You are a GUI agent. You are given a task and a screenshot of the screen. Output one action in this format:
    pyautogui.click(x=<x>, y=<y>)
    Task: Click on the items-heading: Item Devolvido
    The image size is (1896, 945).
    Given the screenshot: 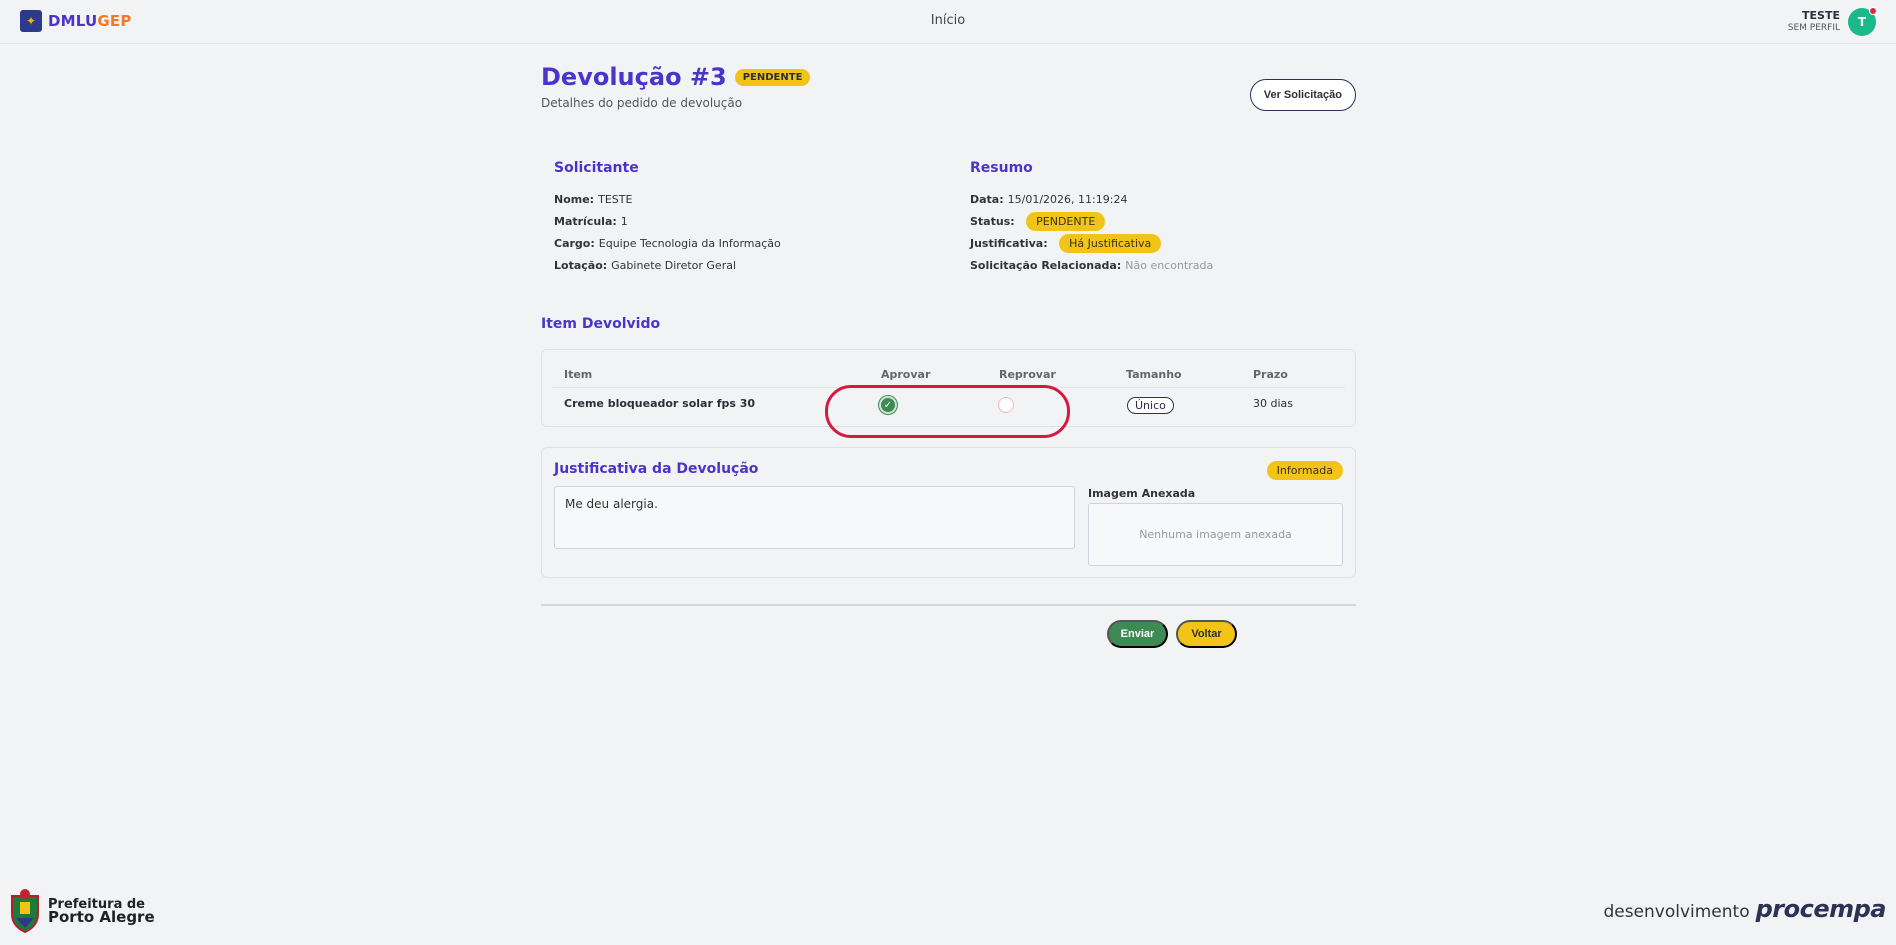 What is the action you would take?
    pyautogui.click(x=601, y=324)
    